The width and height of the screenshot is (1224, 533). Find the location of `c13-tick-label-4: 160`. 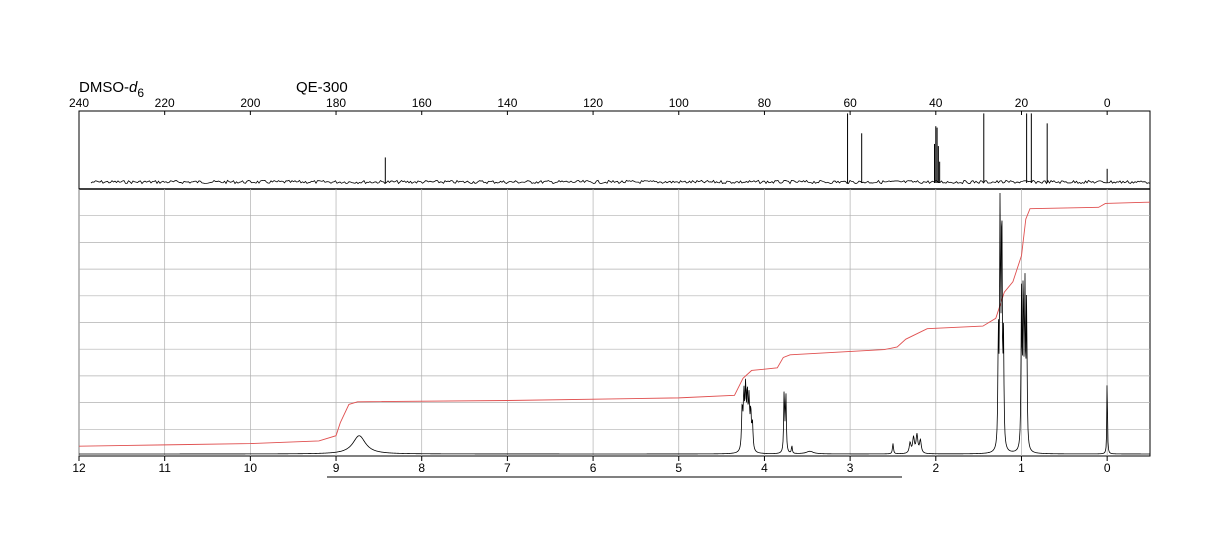

c13-tick-label-4: 160 is located at coordinates (422, 103).